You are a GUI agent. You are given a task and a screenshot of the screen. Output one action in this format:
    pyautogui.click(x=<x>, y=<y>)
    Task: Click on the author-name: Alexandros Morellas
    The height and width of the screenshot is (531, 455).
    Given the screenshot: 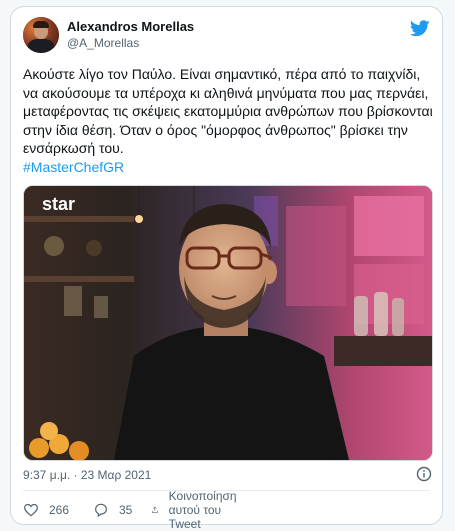 What is the action you would take?
    pyautogui.click(x=130, y=26)
    